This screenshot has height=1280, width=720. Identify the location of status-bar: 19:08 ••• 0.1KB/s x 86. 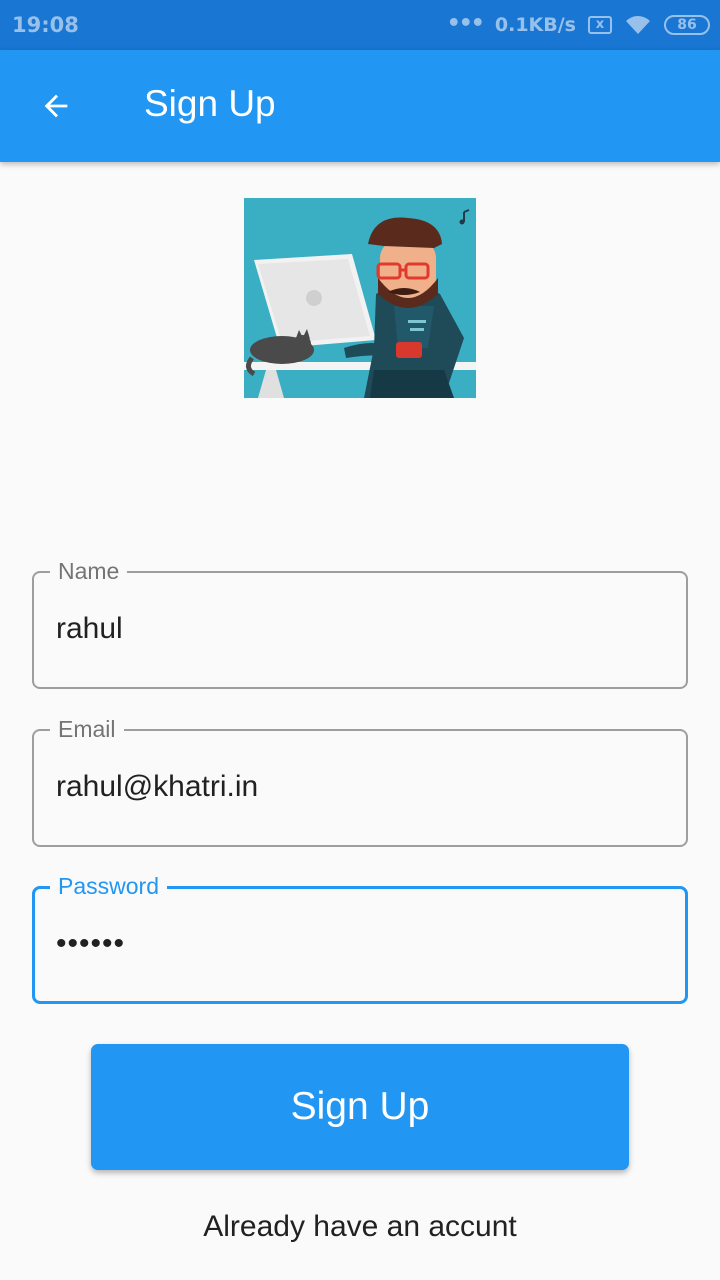
(360, 25).